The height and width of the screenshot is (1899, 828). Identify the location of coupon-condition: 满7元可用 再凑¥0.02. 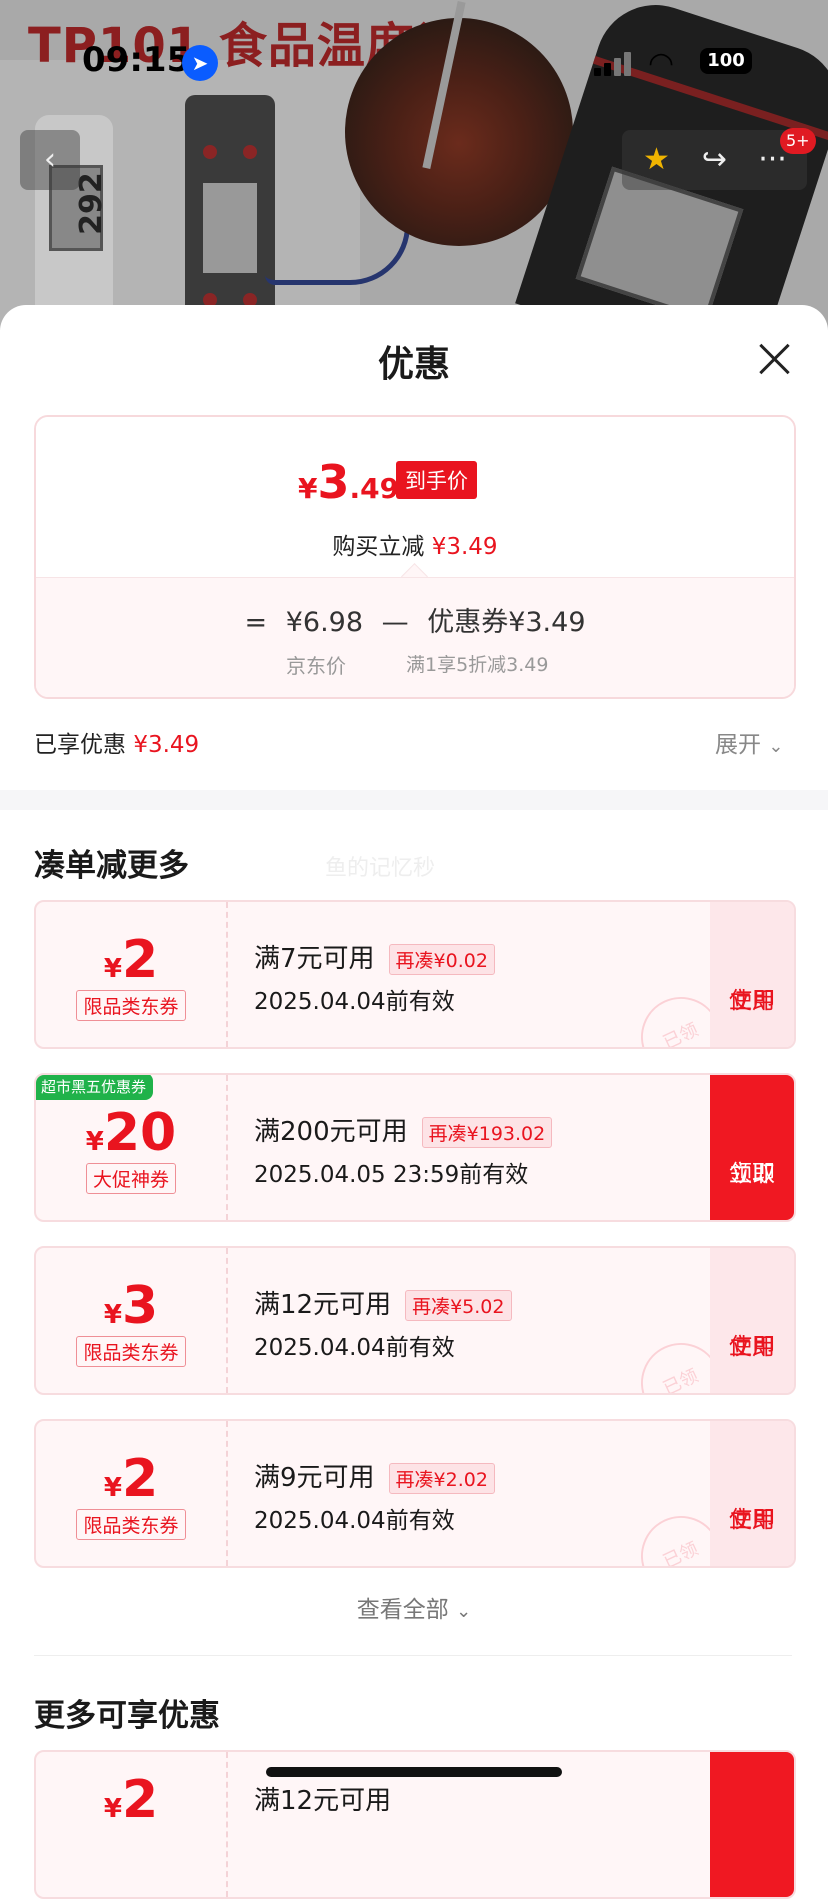
(374, 956).